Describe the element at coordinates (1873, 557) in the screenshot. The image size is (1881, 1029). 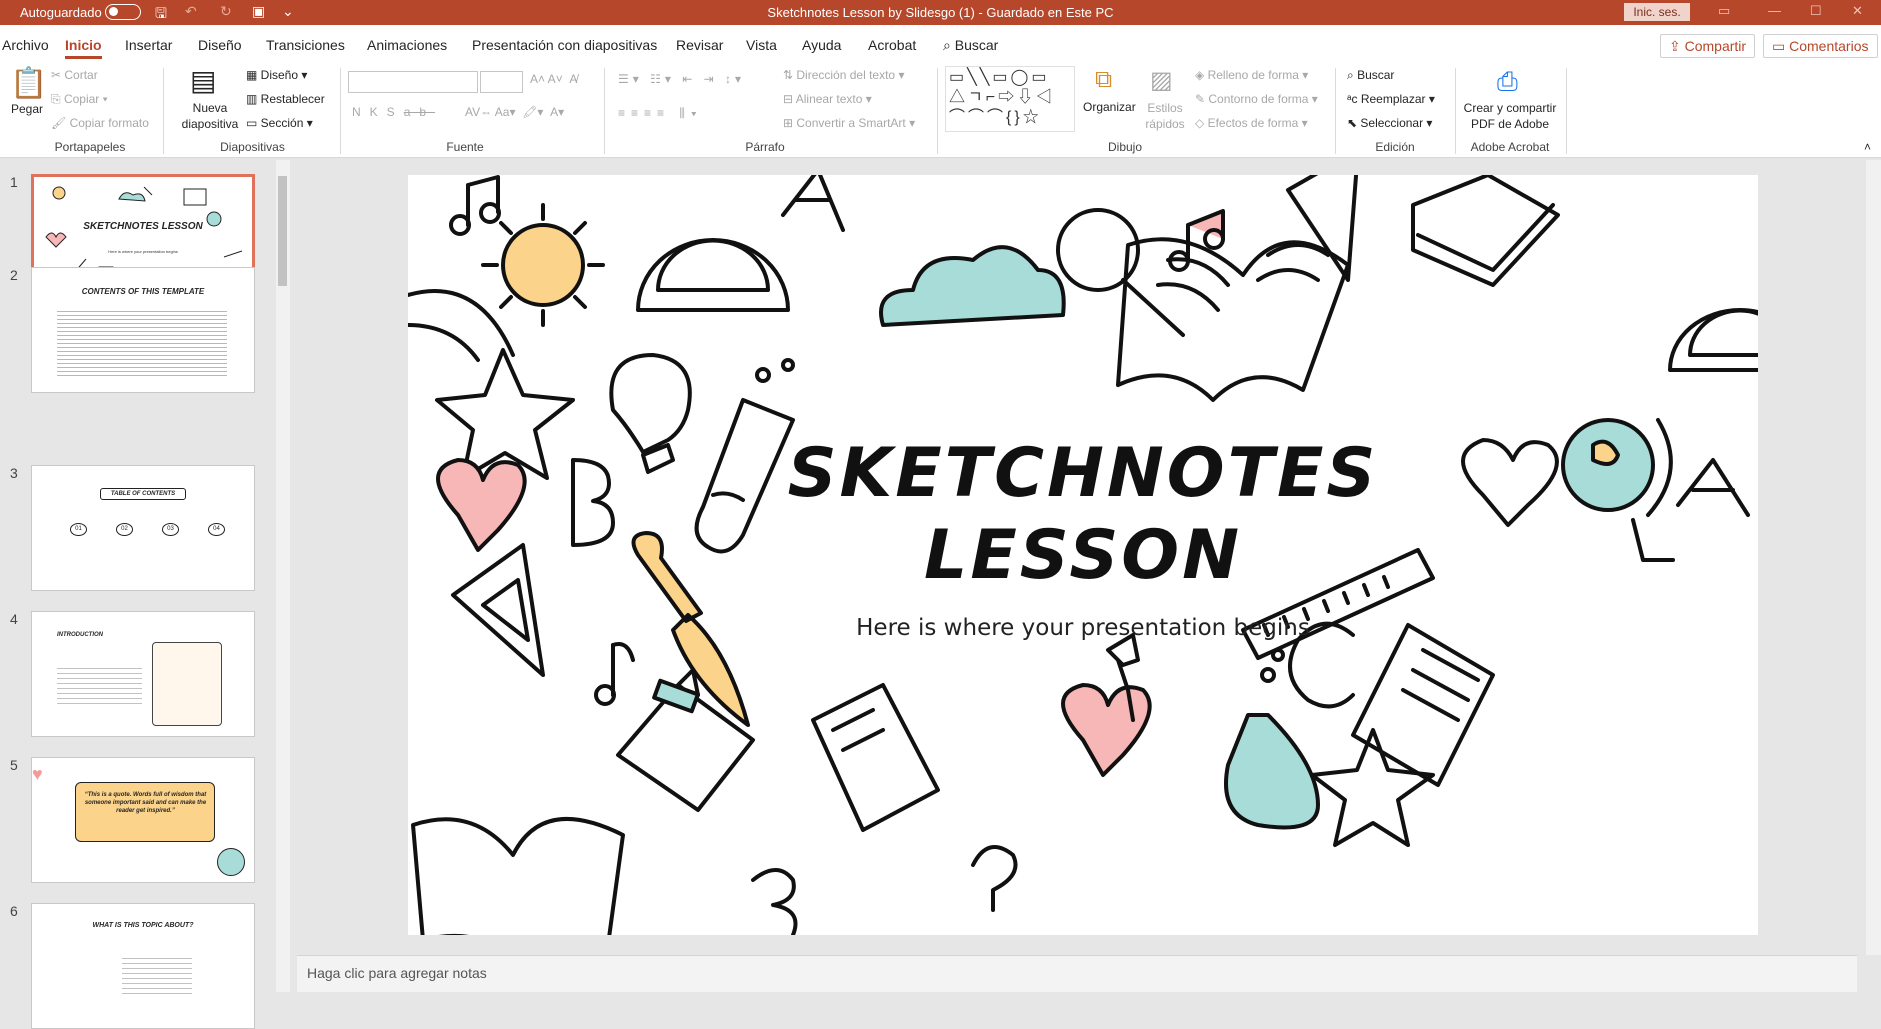
I see `editor-scrollbar` at that location.